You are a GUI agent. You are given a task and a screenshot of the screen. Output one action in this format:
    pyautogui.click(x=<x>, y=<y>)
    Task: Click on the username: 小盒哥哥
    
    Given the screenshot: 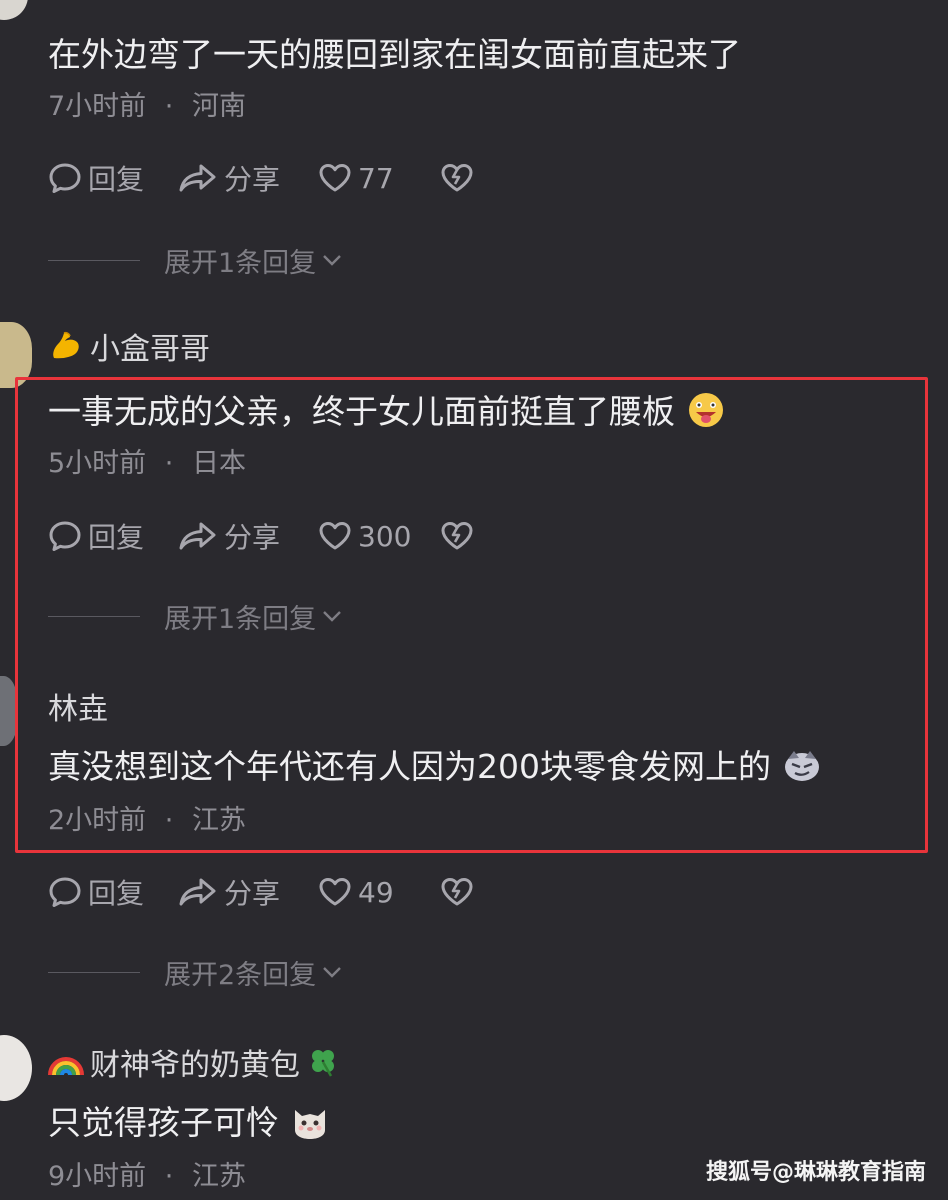 What is the action you would take?
    pyautogui.click(x=129, y=346)
    